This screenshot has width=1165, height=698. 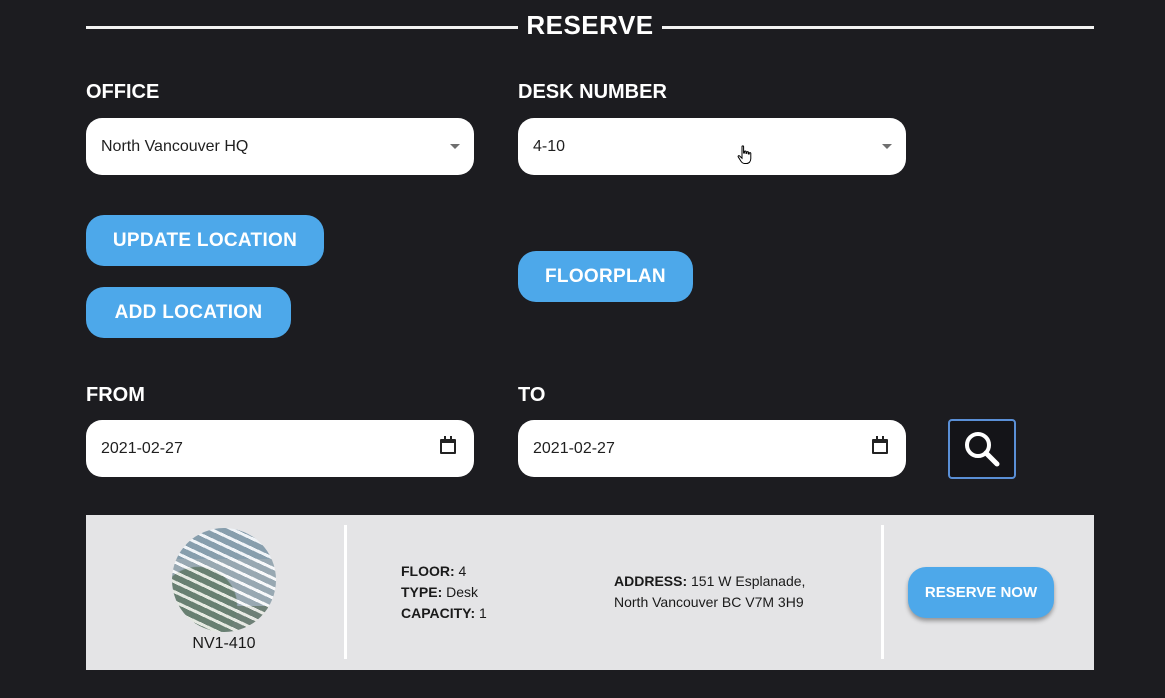 I want to click on header-rule-left, so click(x=302, y=27).